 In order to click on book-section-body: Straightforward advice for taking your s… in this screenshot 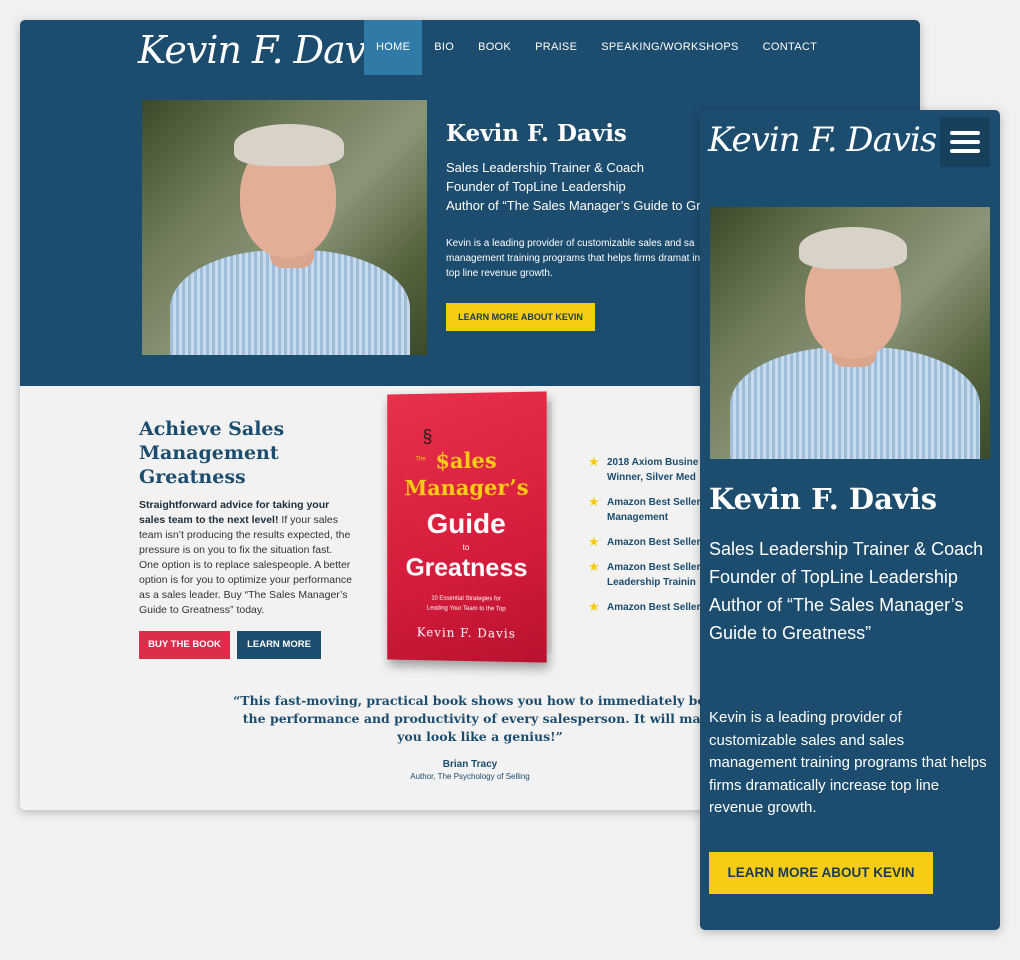, I will do `click(246, 558)`.